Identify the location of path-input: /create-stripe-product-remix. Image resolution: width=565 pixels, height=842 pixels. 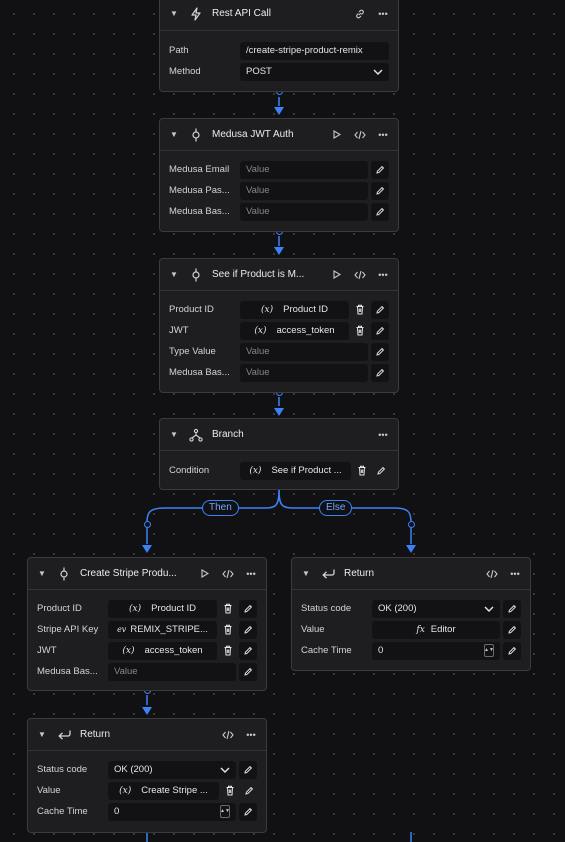
(314, 50).